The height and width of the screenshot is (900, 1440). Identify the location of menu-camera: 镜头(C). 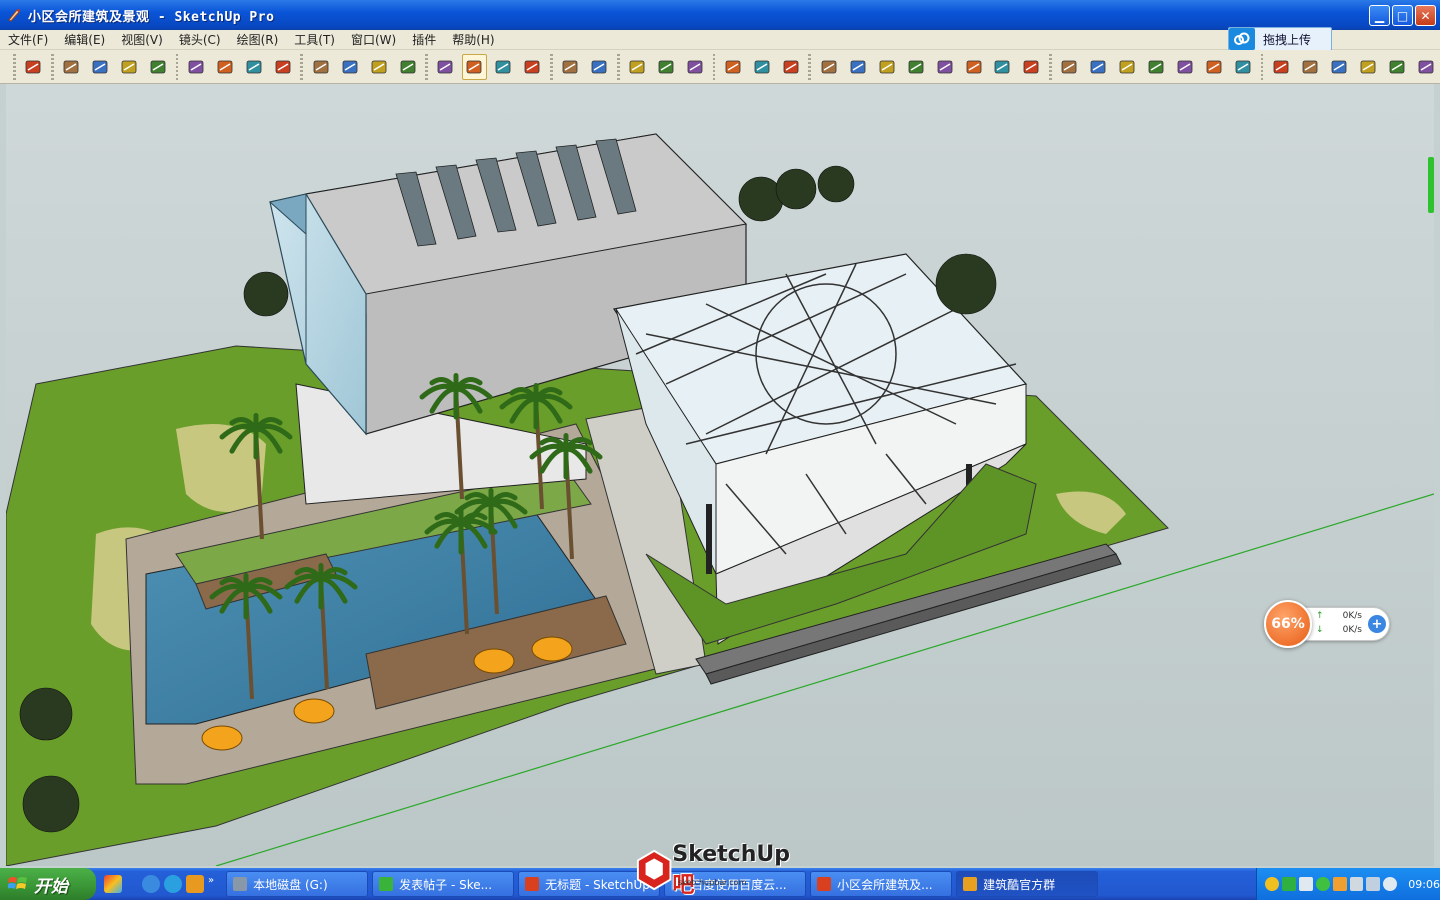
(200, 39).